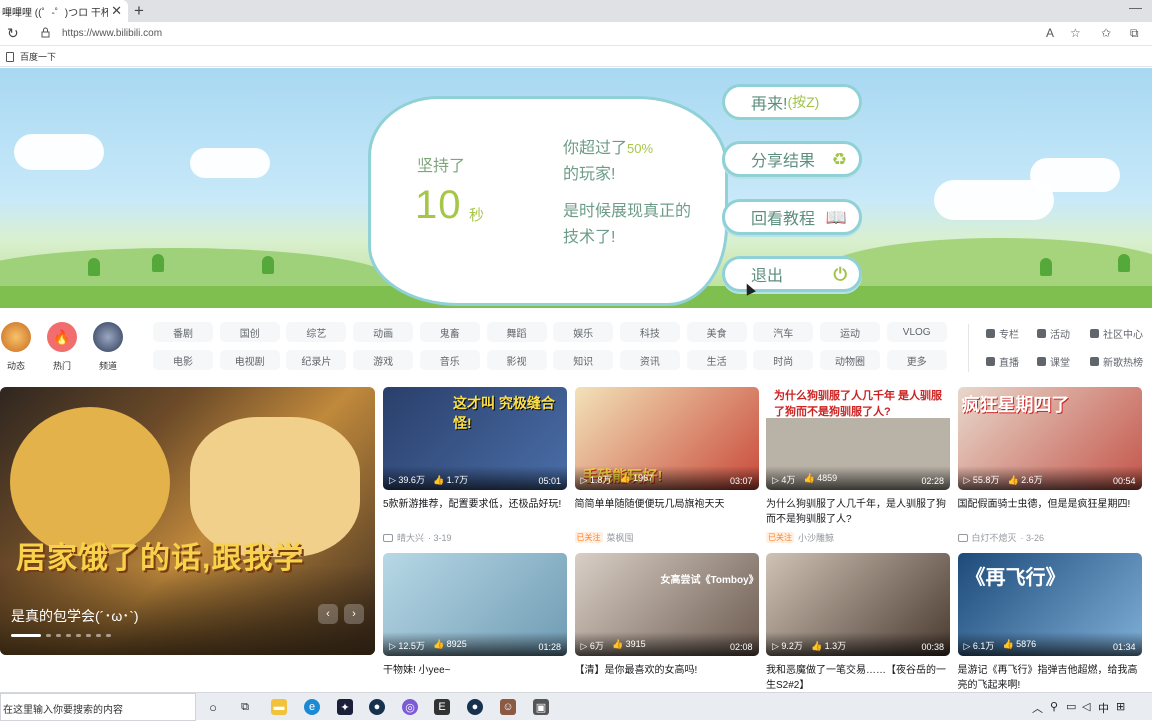 This screenshot has height=721, width=1152. What do you see at coordinates (410, 537) in the screenshot?
I see `uploader-name: 晴大兴` at bounding box center [410, 537].